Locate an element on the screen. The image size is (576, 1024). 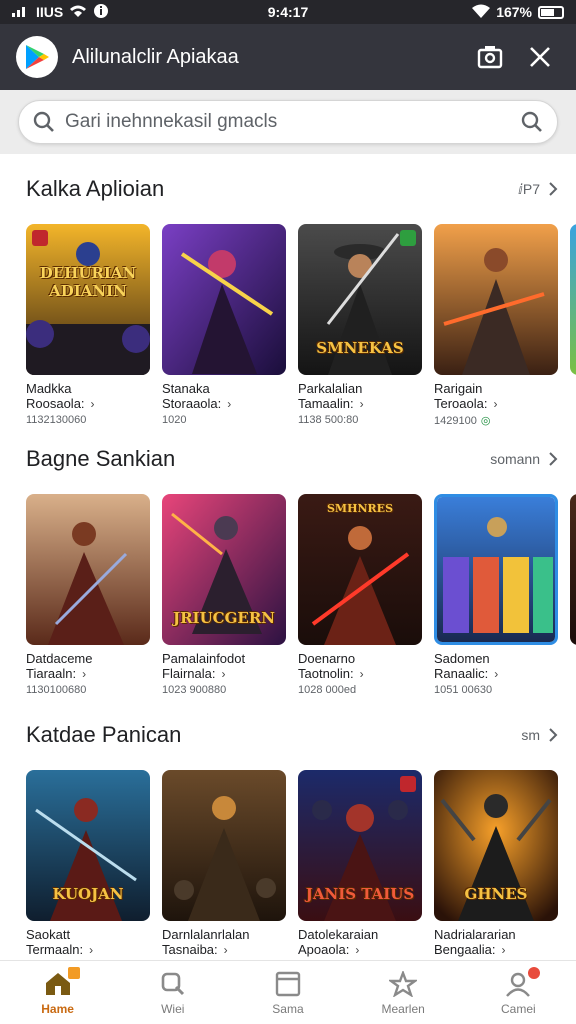
game-thumbnail: SMHNRES is located at coordinates (360, 569).